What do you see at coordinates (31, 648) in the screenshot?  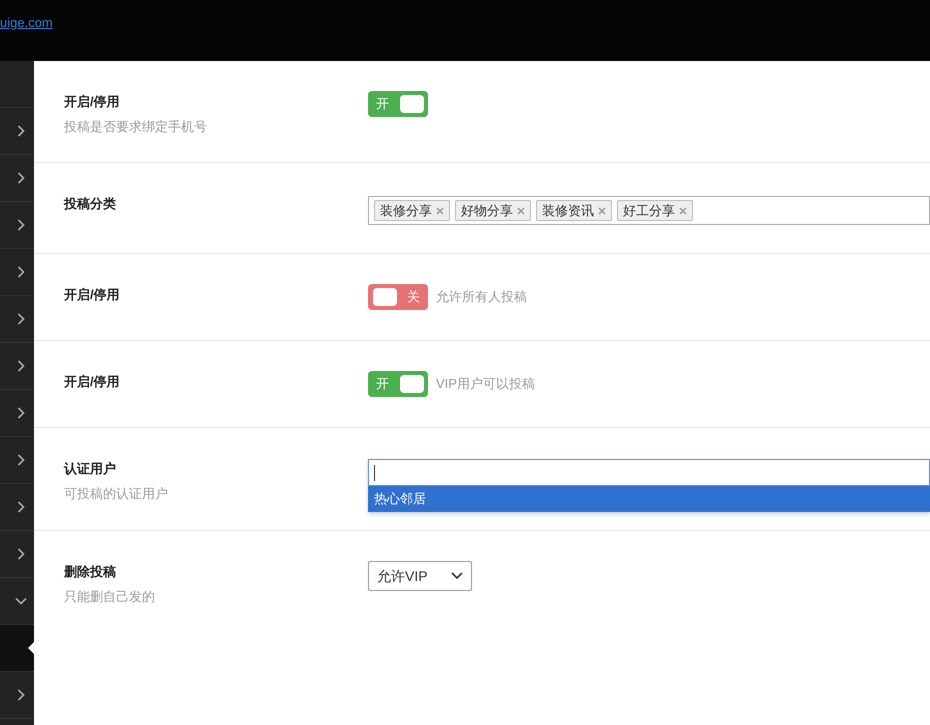 I see `pointer-icon` at bounding box center [31, 648].